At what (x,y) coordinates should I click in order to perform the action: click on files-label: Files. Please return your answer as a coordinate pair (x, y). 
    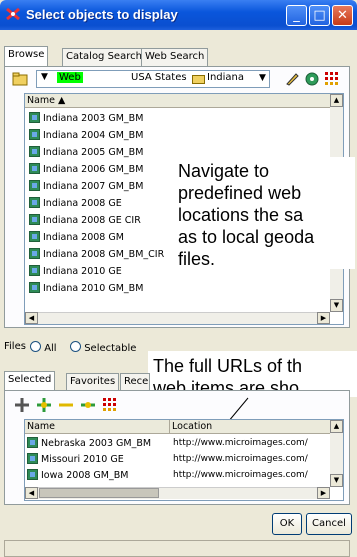
    Looking at the image, I should click on (15, 346).